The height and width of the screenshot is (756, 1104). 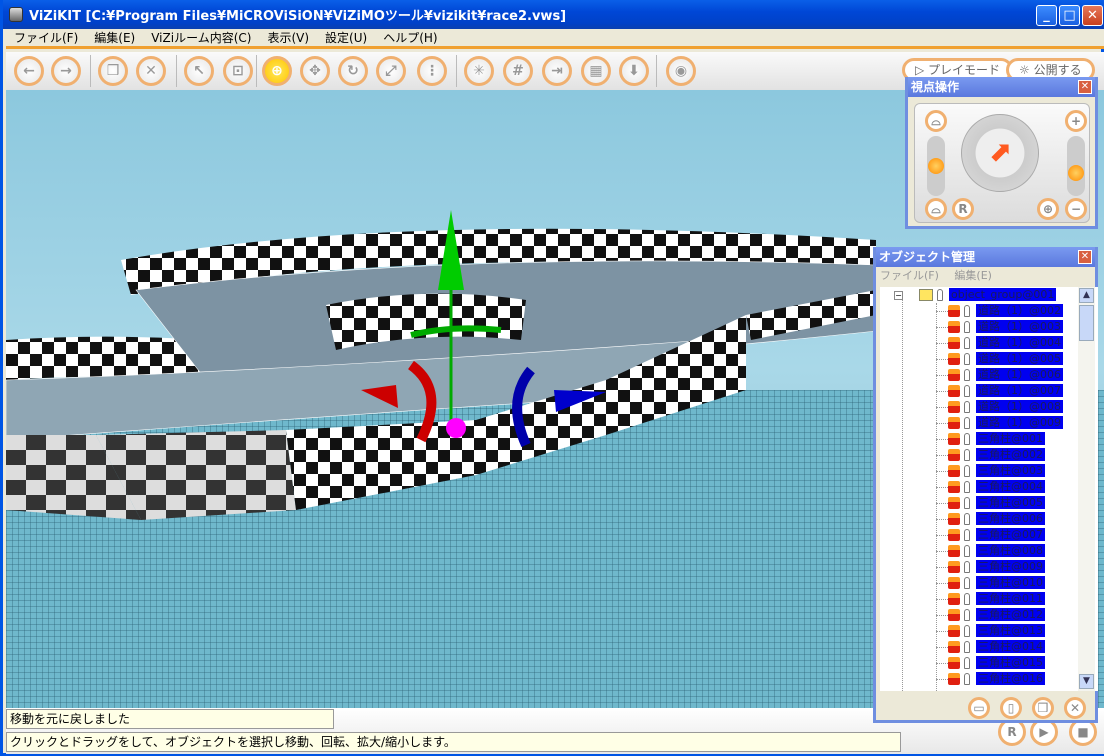 I want to click on tree-item: 三角柱@004, so click(x=990, y=487).